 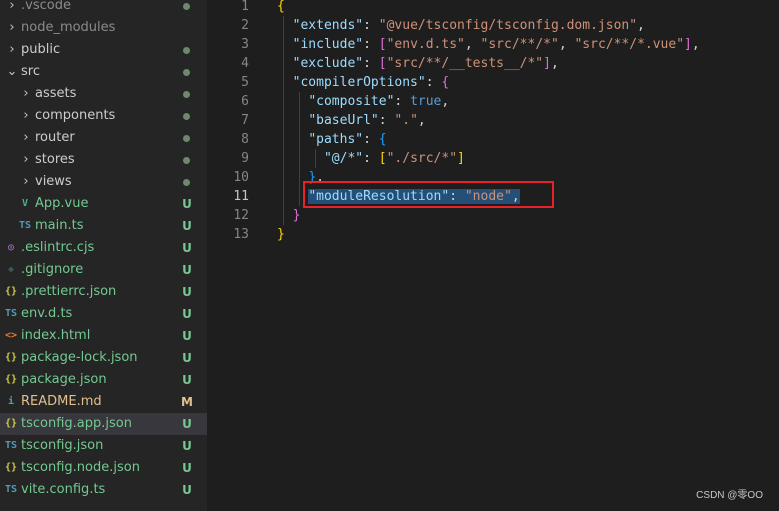 What do you see at coordinates (103, 226) in the screenshot?
I see `explorer-file: TS main.ts U` at bounding box center [103, 226].